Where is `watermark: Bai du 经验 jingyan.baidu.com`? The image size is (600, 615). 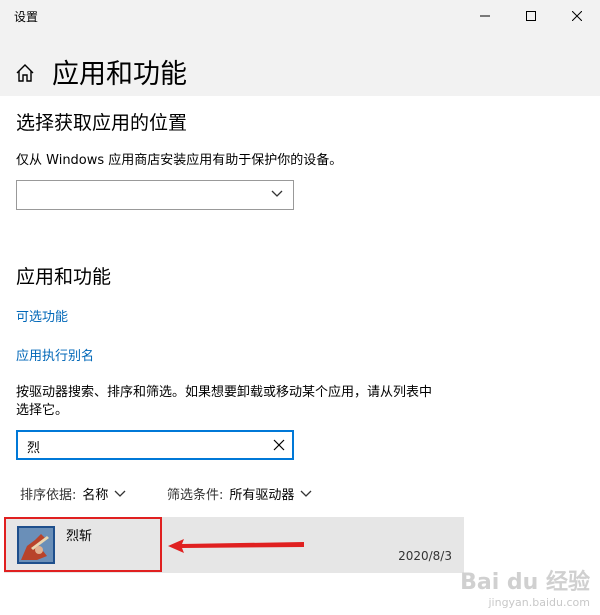
watermark: Bai du 经验 jingyan.baidu.com is located at coordinates (525, 586).